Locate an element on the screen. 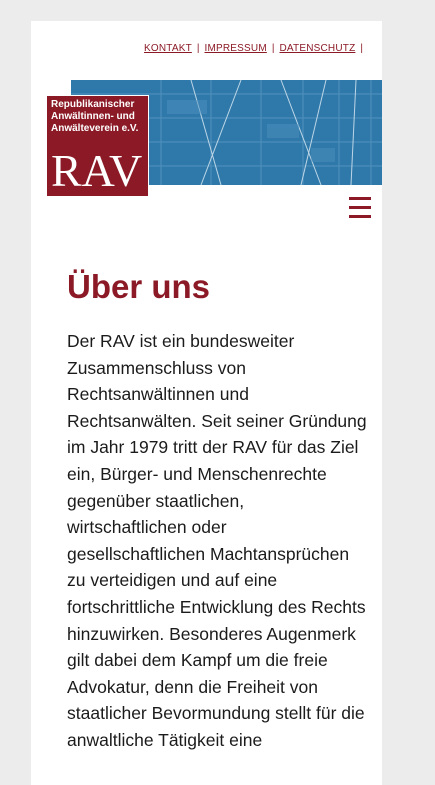  hamburger-menu-button is located at coordinates (360, 209).